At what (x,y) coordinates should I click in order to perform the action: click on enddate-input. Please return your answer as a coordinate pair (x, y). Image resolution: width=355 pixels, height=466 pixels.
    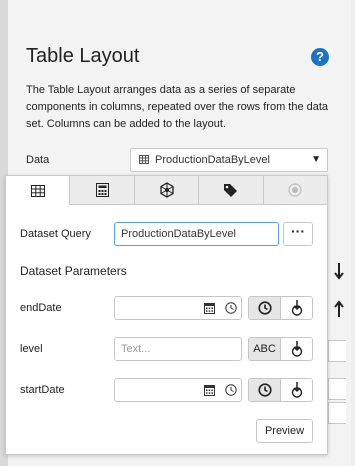
    Looking at the image, I should click on (178, 308).